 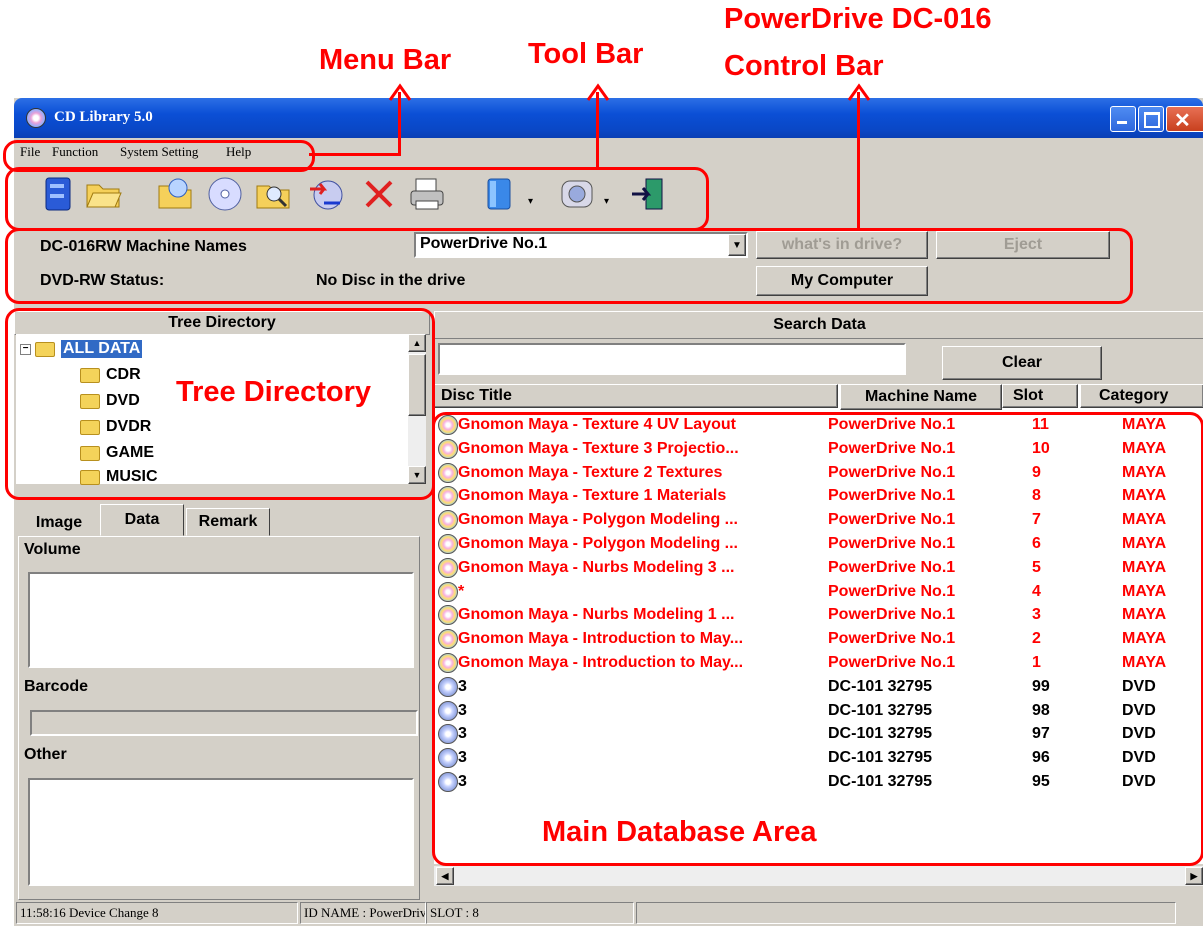 What do you see at coordinates (608, 118) in the screenshot?
I see `title-bar: CD Library 5.0 ✕` at bounding box center [608, 118].